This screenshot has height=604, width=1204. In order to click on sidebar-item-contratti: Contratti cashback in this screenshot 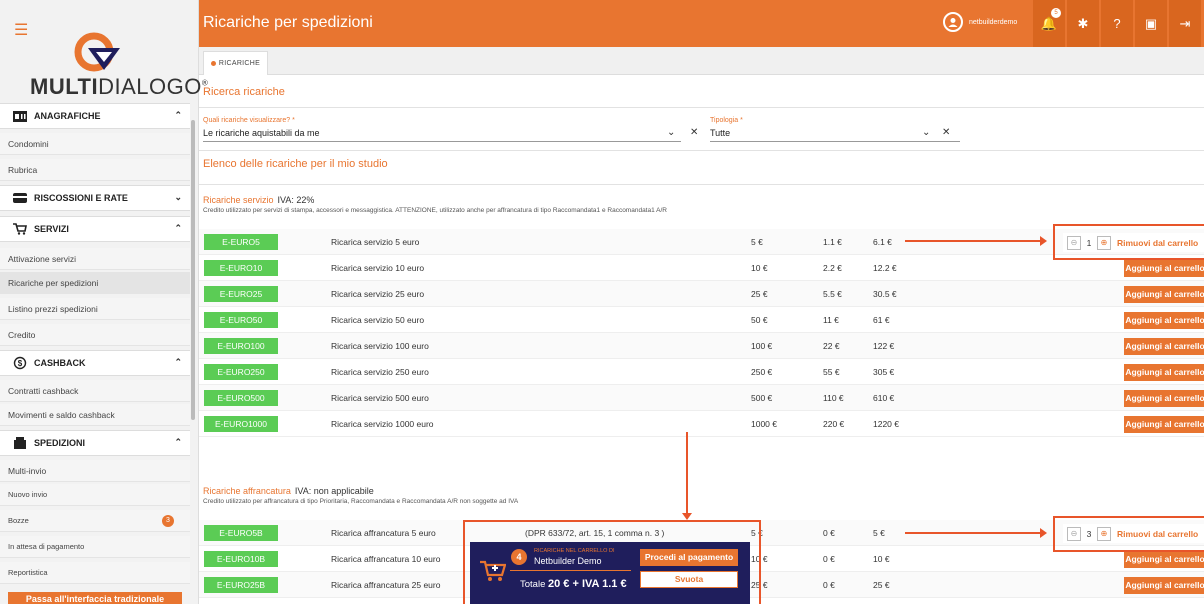, I will do `click(95, 391)`.